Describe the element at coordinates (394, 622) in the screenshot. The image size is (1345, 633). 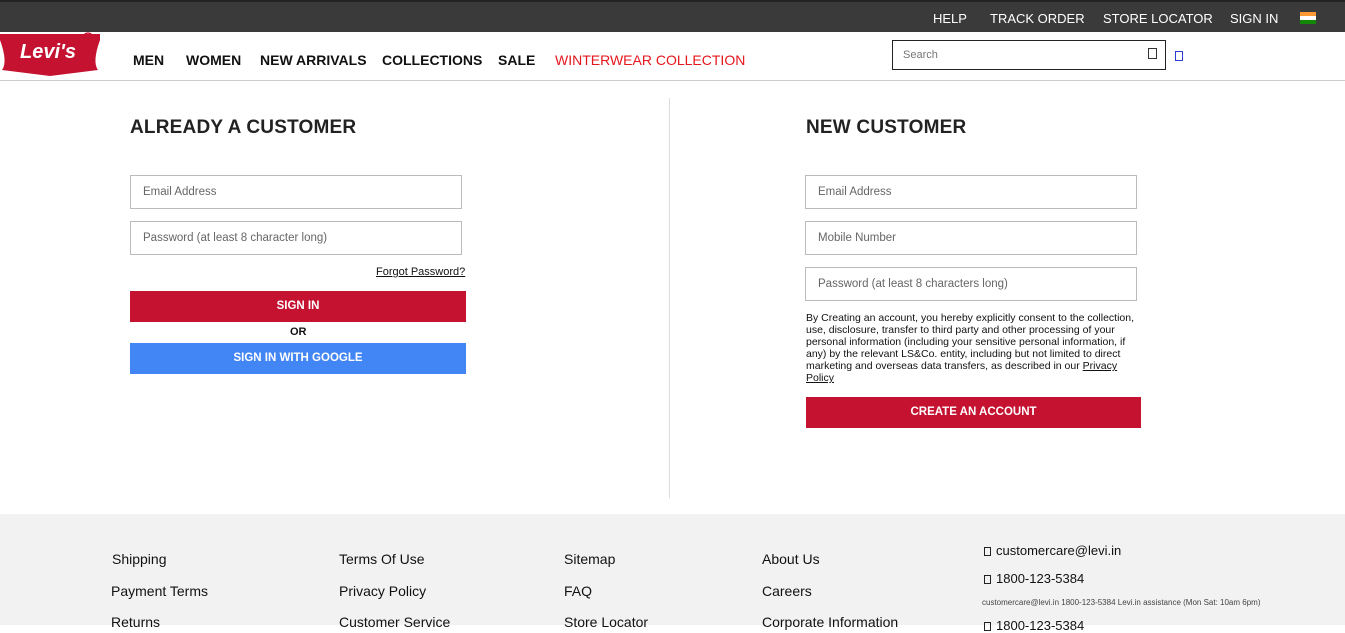
I see `footer-link-customer-service: Customer Service` at that location.